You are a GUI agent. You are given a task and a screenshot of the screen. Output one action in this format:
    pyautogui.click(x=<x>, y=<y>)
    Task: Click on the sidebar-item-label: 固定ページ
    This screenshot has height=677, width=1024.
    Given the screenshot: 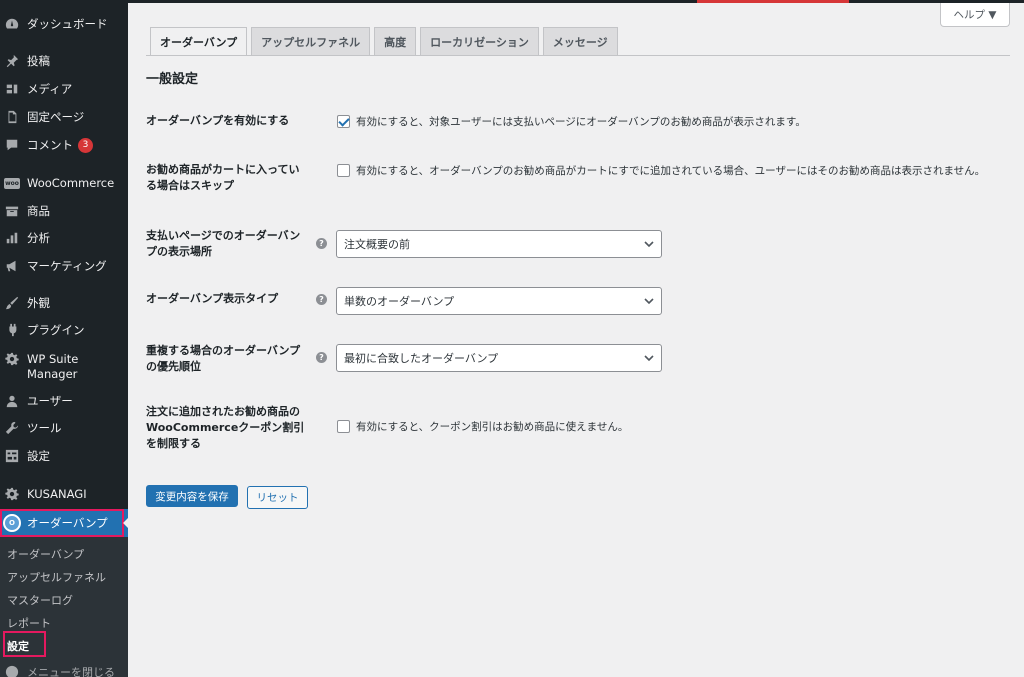 What is the action you would take?
    pyautogui.click(x=56, y=117)
    